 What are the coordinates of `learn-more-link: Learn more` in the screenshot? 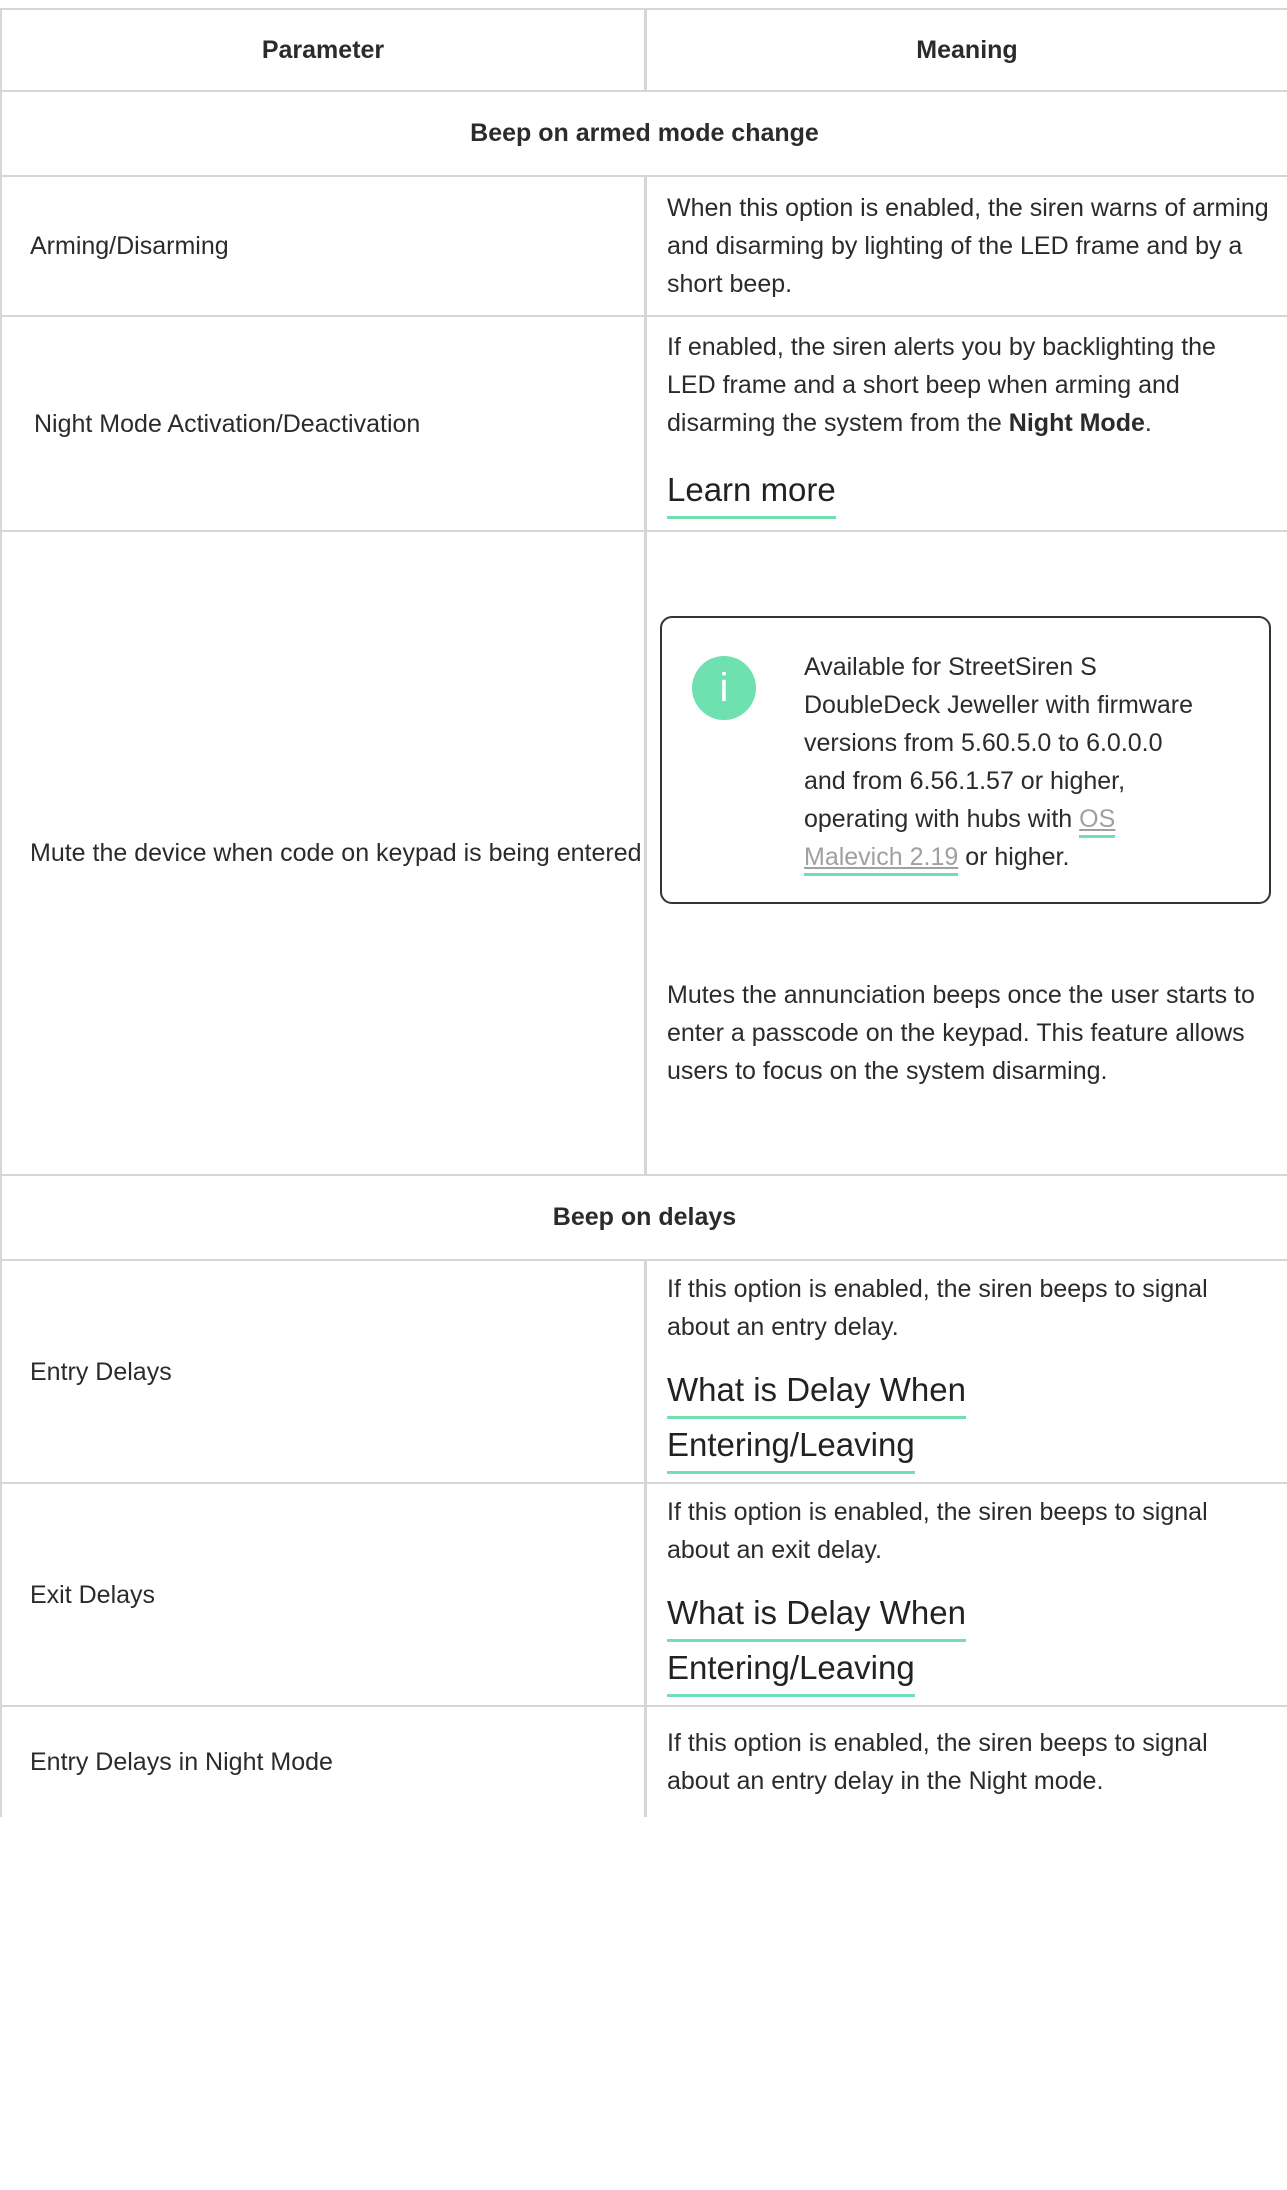 It's located at (751, 491).